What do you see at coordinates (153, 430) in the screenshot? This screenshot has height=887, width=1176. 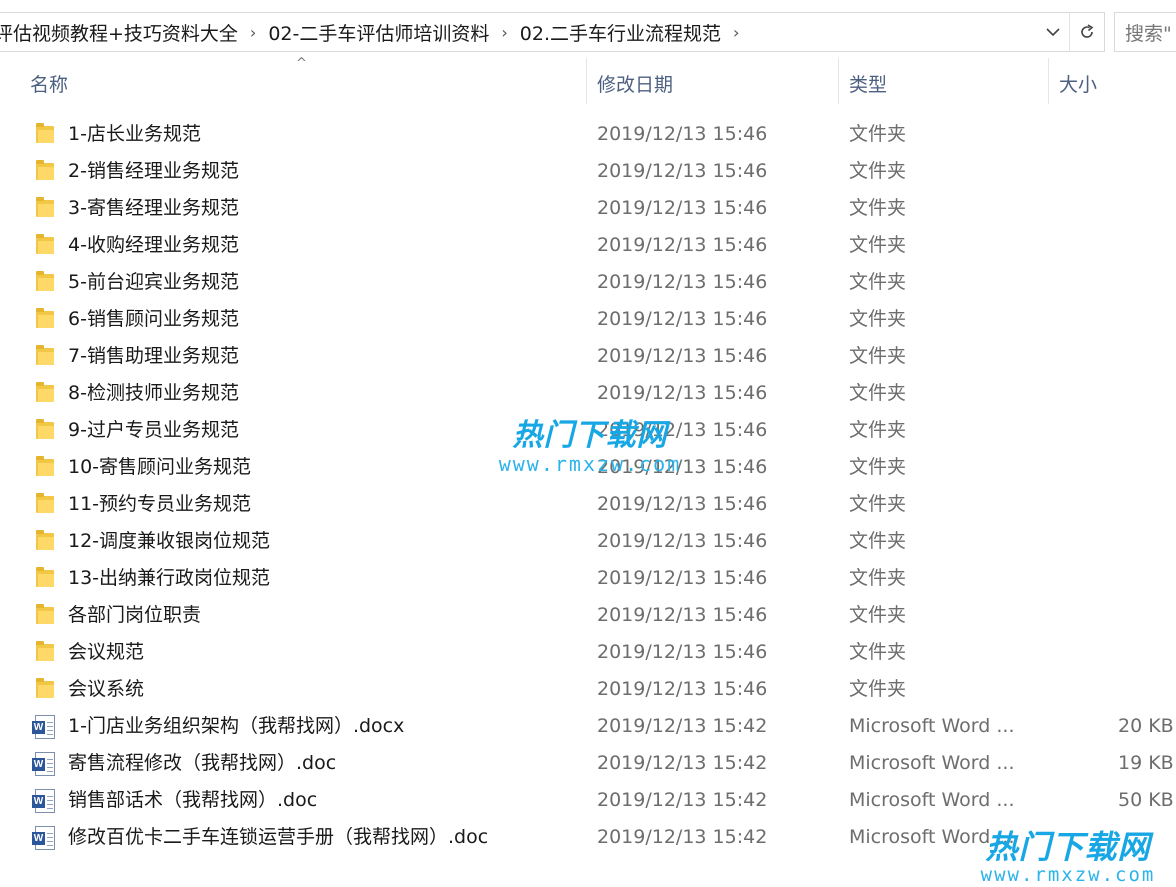 I see `file-name: 9-过户专员业务规范` at bounding box center [153, 430].